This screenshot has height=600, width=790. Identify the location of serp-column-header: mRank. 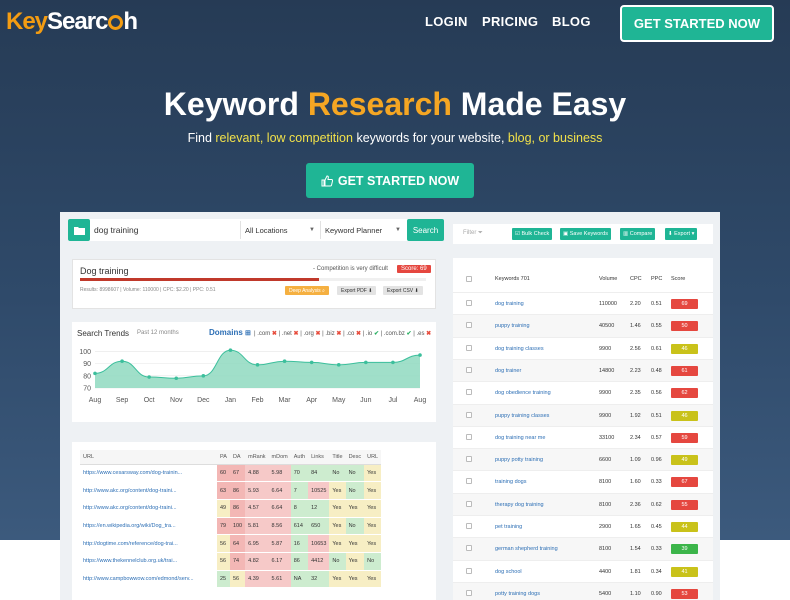
(257, 457).